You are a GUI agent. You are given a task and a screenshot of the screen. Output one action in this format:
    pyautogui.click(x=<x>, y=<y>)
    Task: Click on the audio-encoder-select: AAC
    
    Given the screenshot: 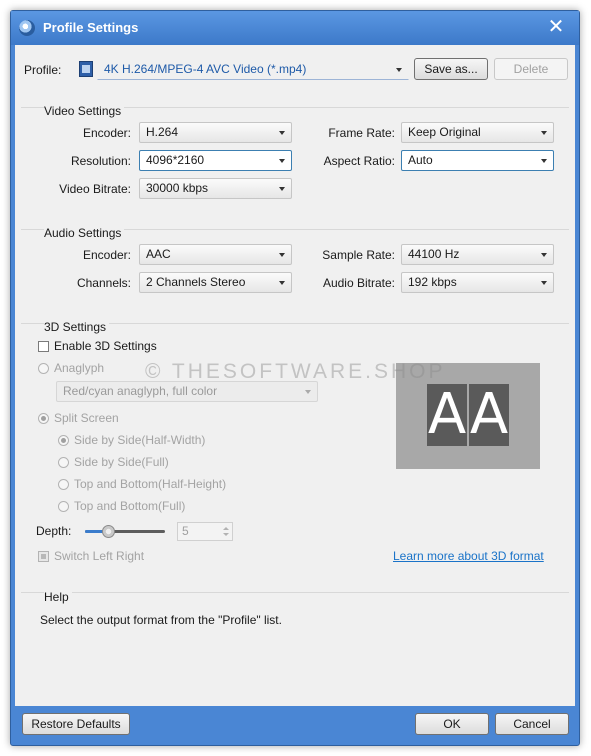 What is the action you would take?
    pyautogui.click(x=215, y=254)
    